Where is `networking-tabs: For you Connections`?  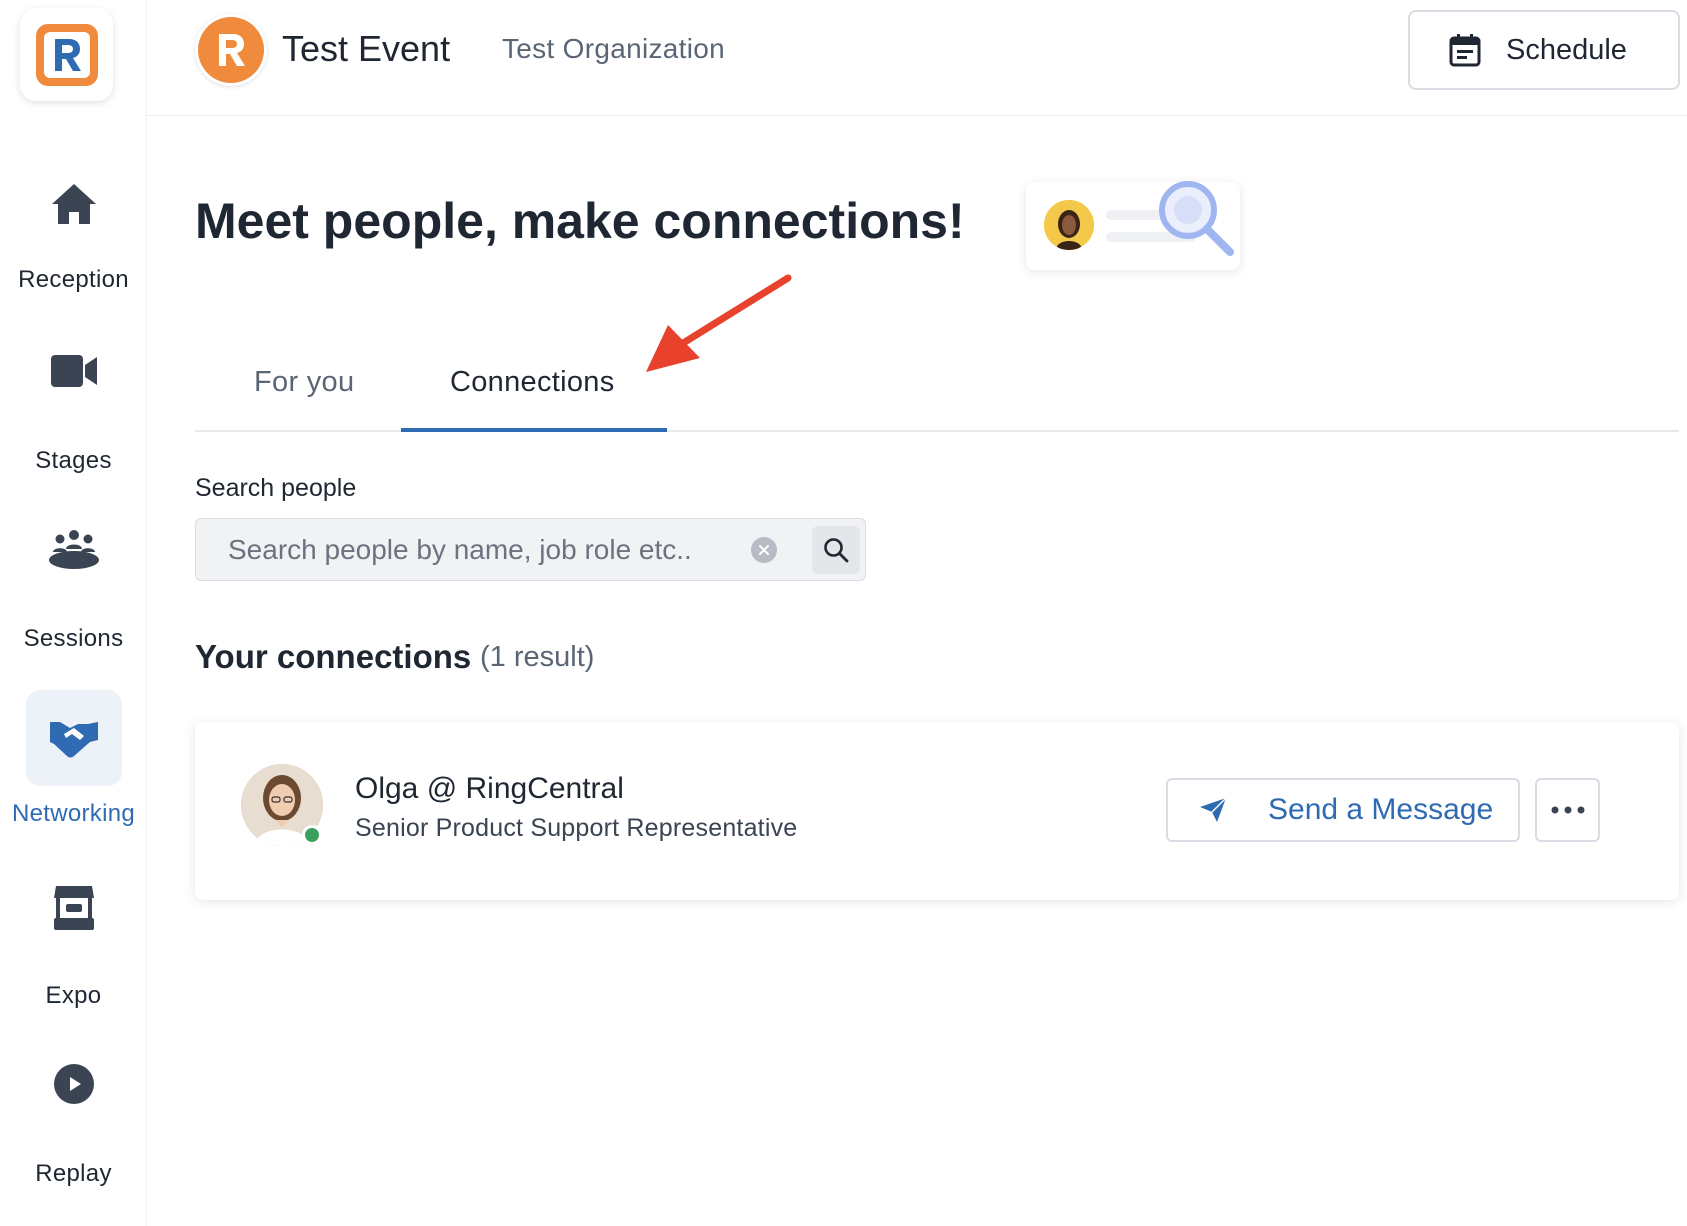 networking-tabs: For you Connections is located at coordinates (937, 386).